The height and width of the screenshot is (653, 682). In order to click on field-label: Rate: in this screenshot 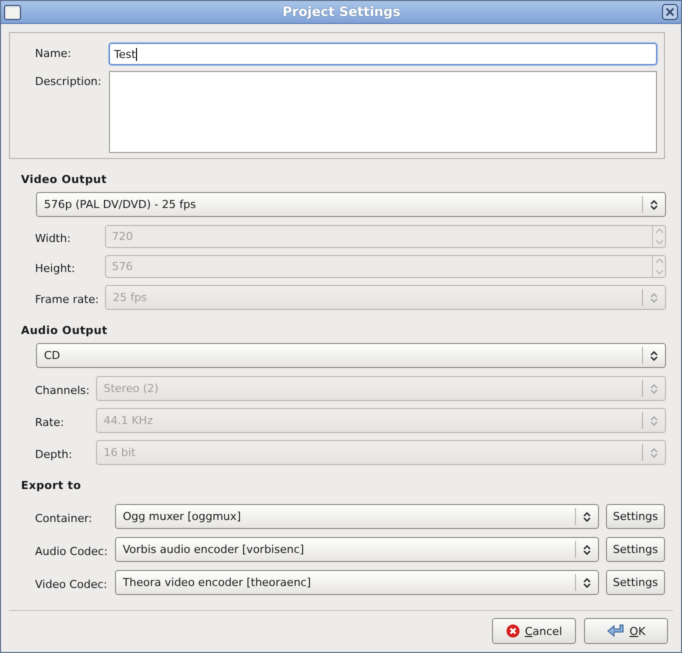, I will do `click(50, 422)`.